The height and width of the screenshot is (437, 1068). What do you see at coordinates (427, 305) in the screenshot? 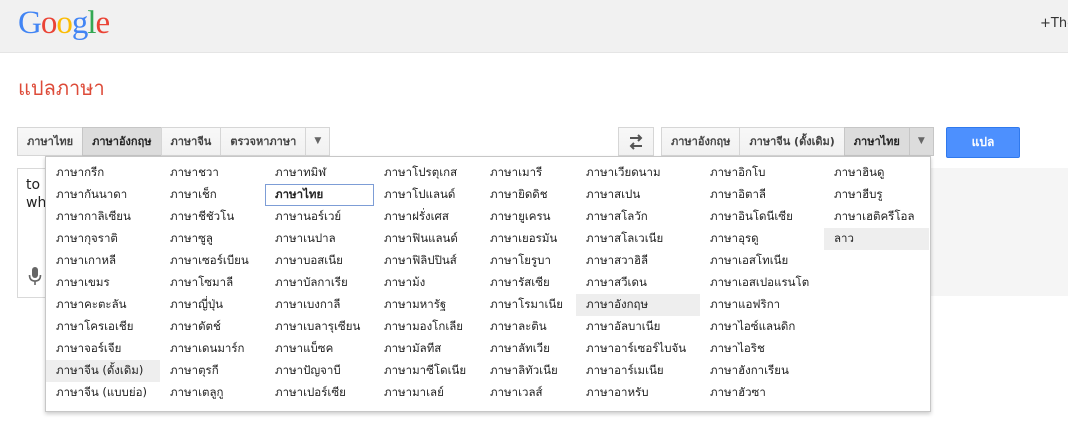
I see `language-menu-item: ภาษามหารัฐ` at bounding box center [427, 305].